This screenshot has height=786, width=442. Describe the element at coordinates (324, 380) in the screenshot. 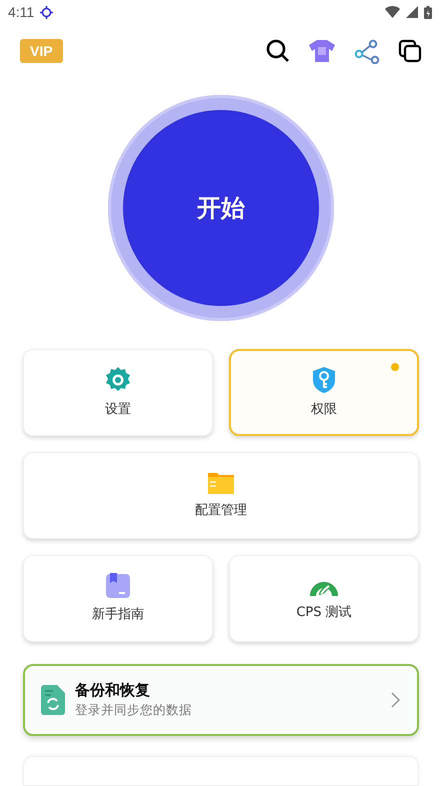

I see `shield-key-icon` at that location.